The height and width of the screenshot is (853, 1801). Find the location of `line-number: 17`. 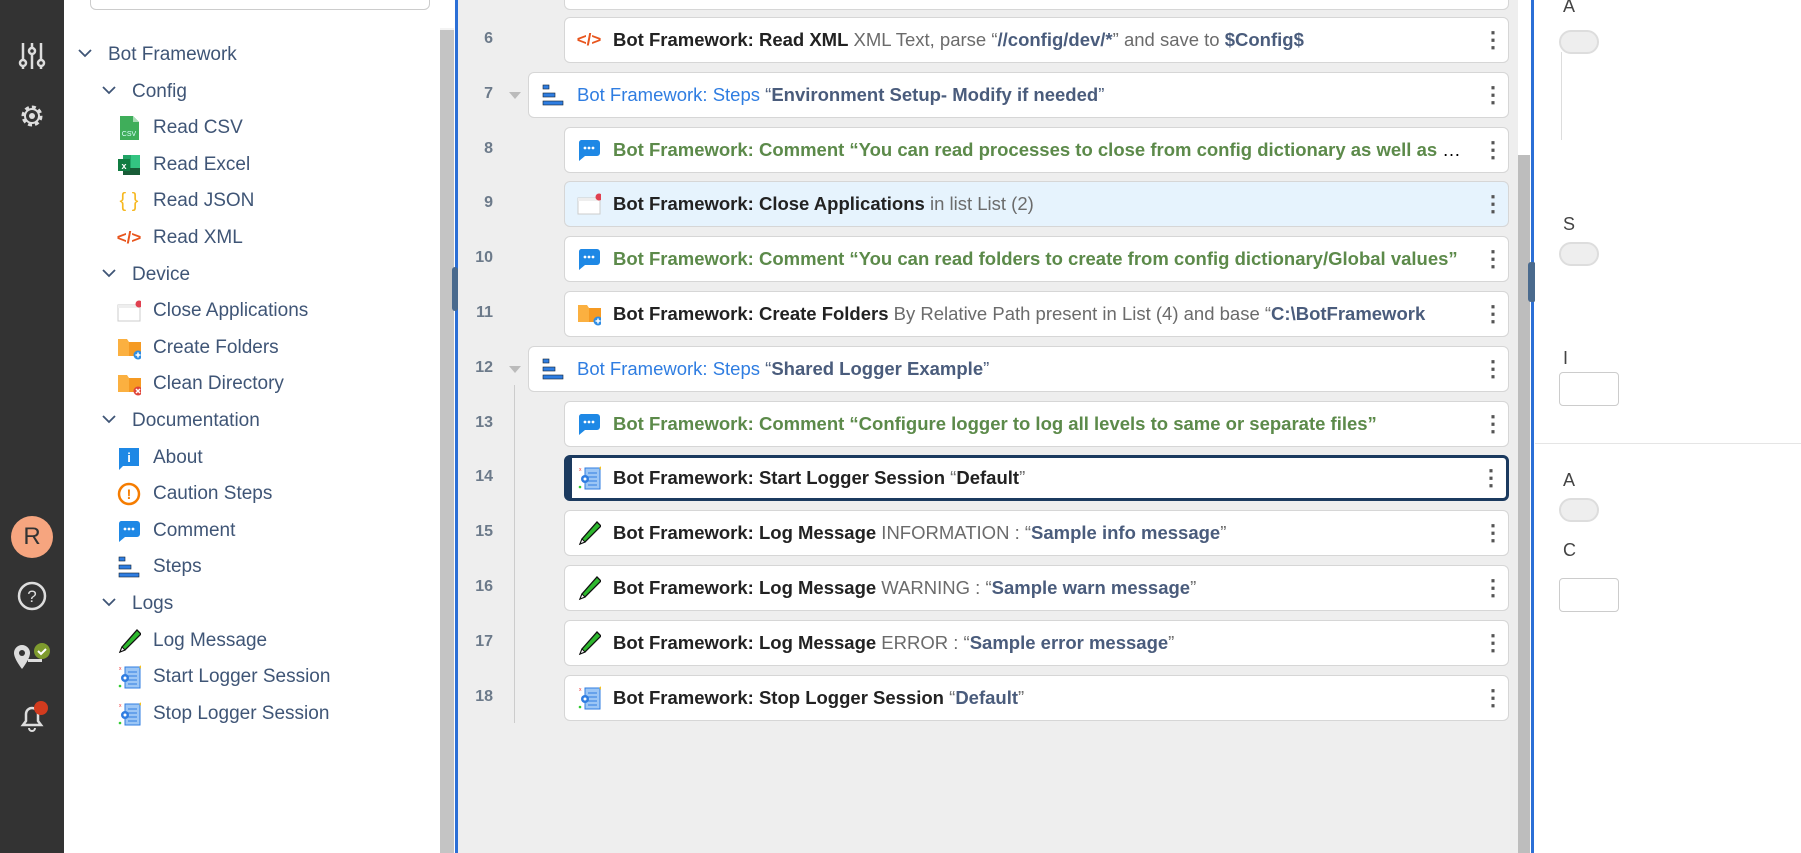

line-number: 17 is located at coordinates (484, 641).